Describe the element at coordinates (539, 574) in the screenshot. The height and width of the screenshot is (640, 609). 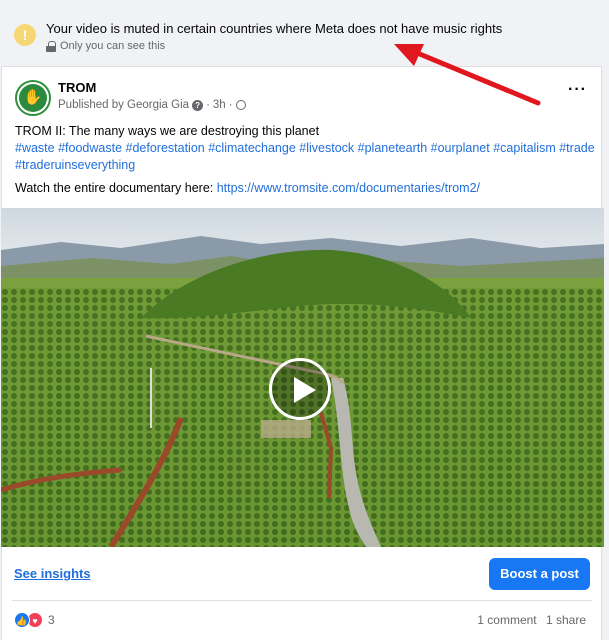
I see `boost-post-button: Boost a post` at that location.